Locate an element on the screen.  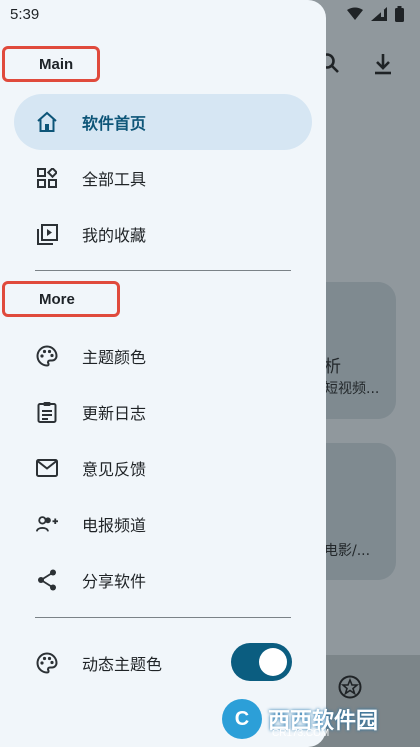
status-icons is located at coordinates (375, 14).